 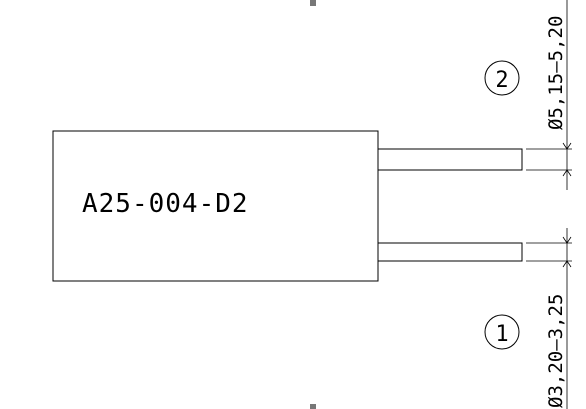 What do you see at coordinates (165, 204) in the screenshot?
I see `part-number-label: A25-004-D2` at bounding box center [165, 204].